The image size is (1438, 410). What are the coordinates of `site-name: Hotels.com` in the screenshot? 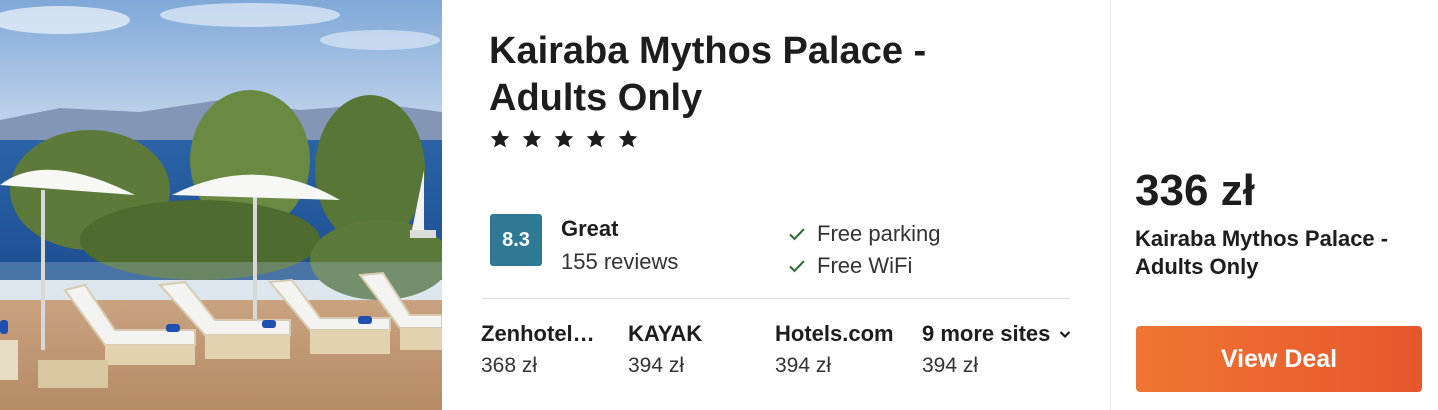 It's located at (834, 333).